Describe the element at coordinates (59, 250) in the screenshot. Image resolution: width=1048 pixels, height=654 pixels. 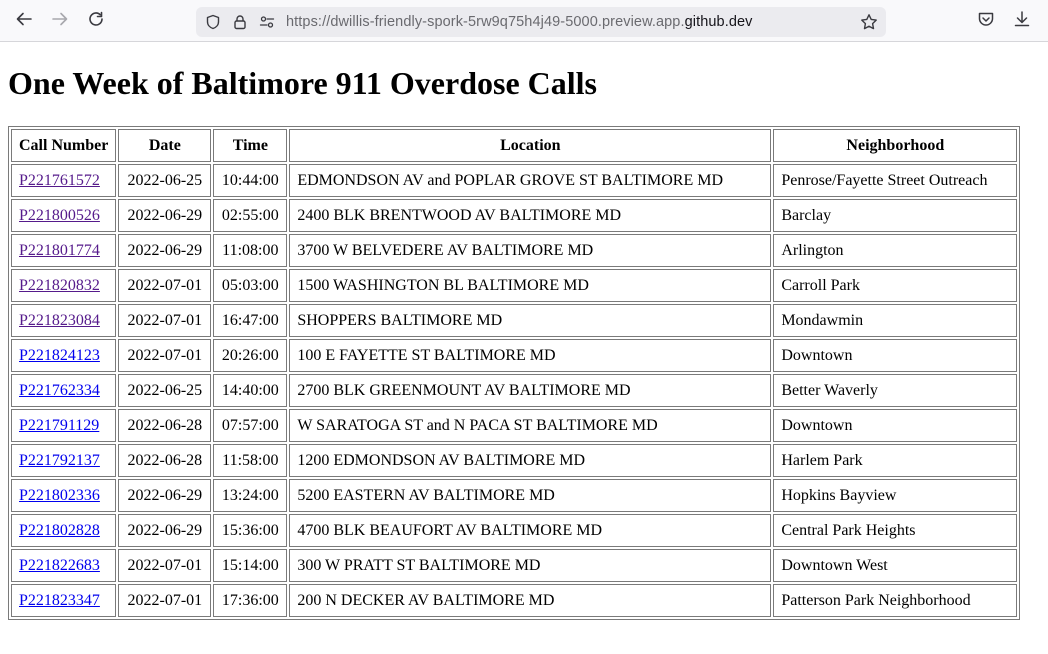
I see `call-number-link: P221801774` at that location.